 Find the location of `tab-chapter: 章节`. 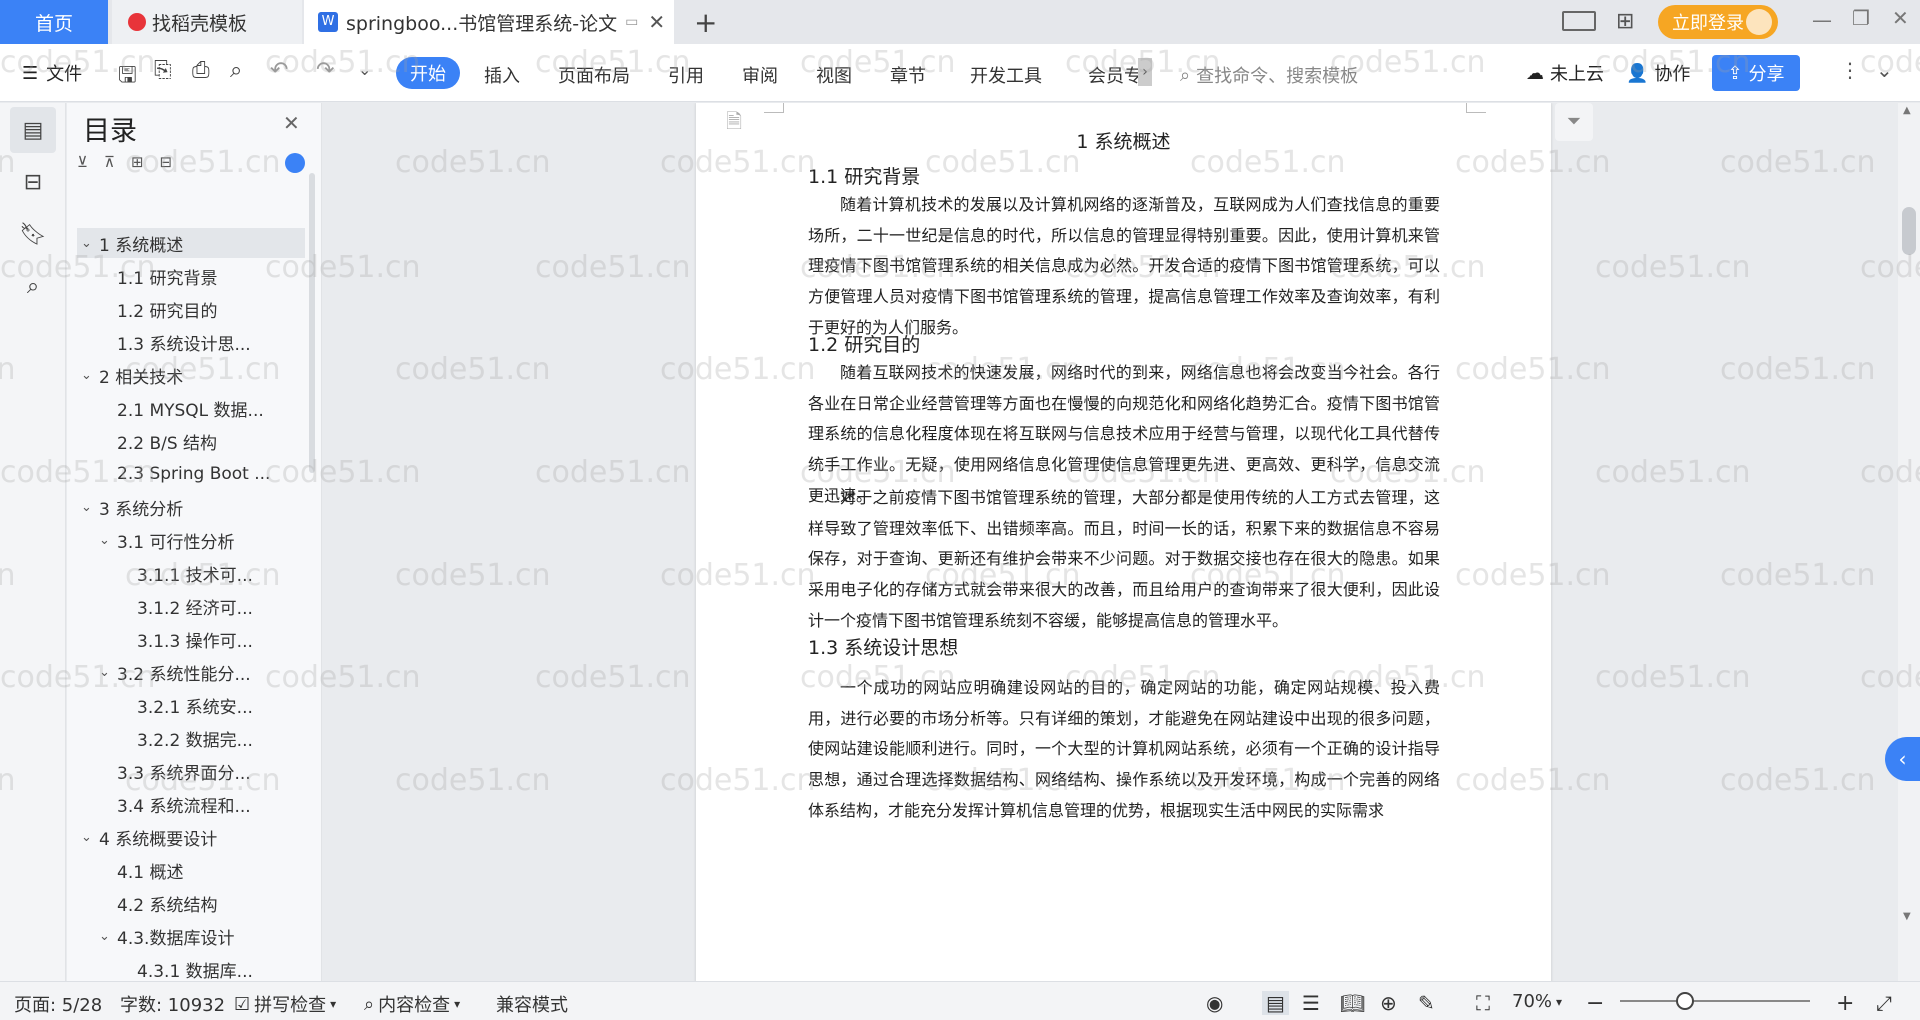

tab-chapter: 章节 is located at coordinates (908, 75).